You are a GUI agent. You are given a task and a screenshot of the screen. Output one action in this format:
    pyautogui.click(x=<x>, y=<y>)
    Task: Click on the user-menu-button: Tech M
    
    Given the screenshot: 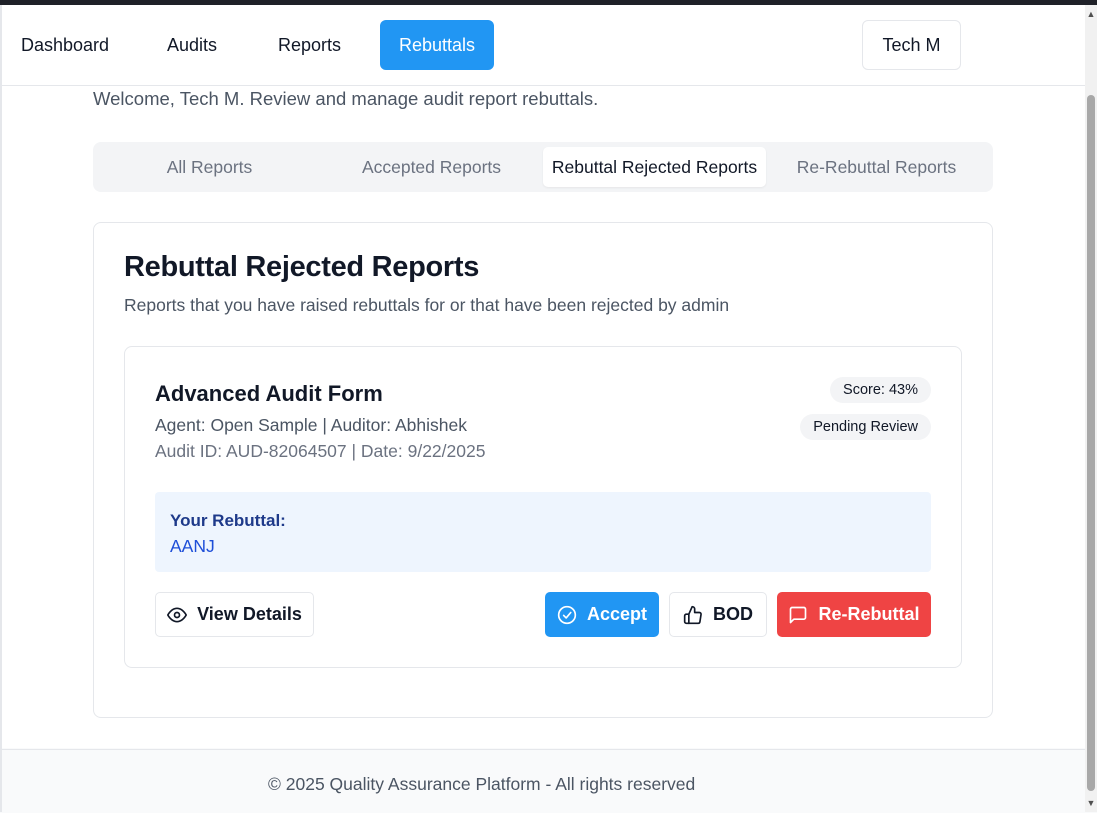 What is the action you would take?
    pyautogui.click(x=911, y=45)
    